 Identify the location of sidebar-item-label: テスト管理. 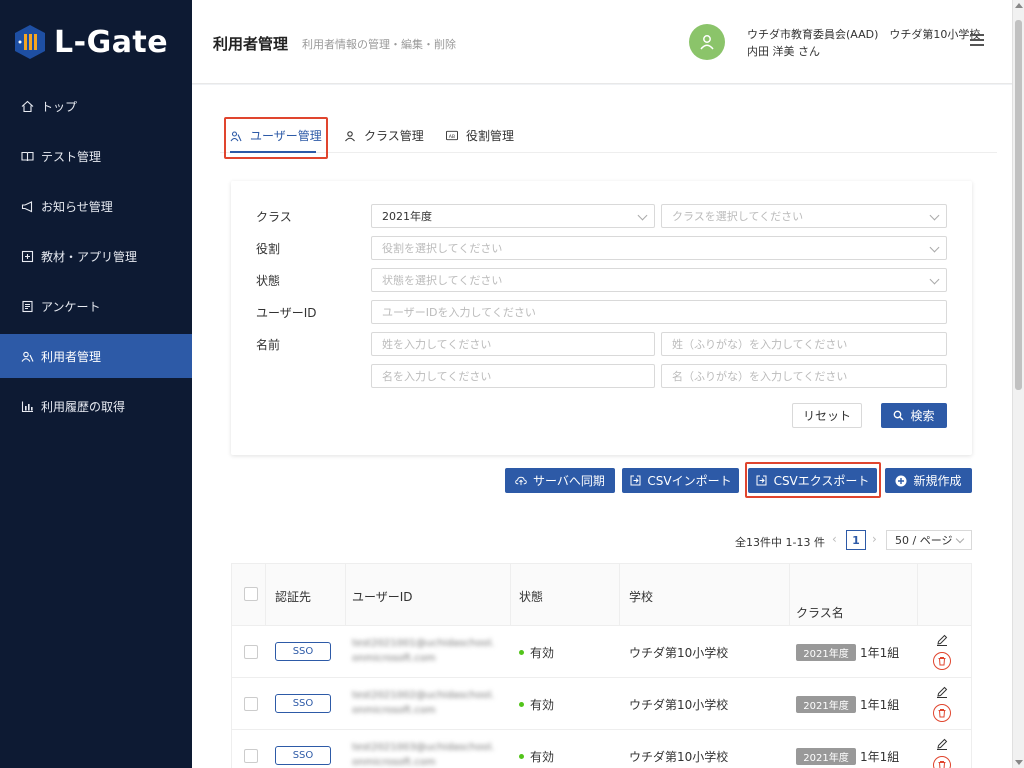
(71, 156).